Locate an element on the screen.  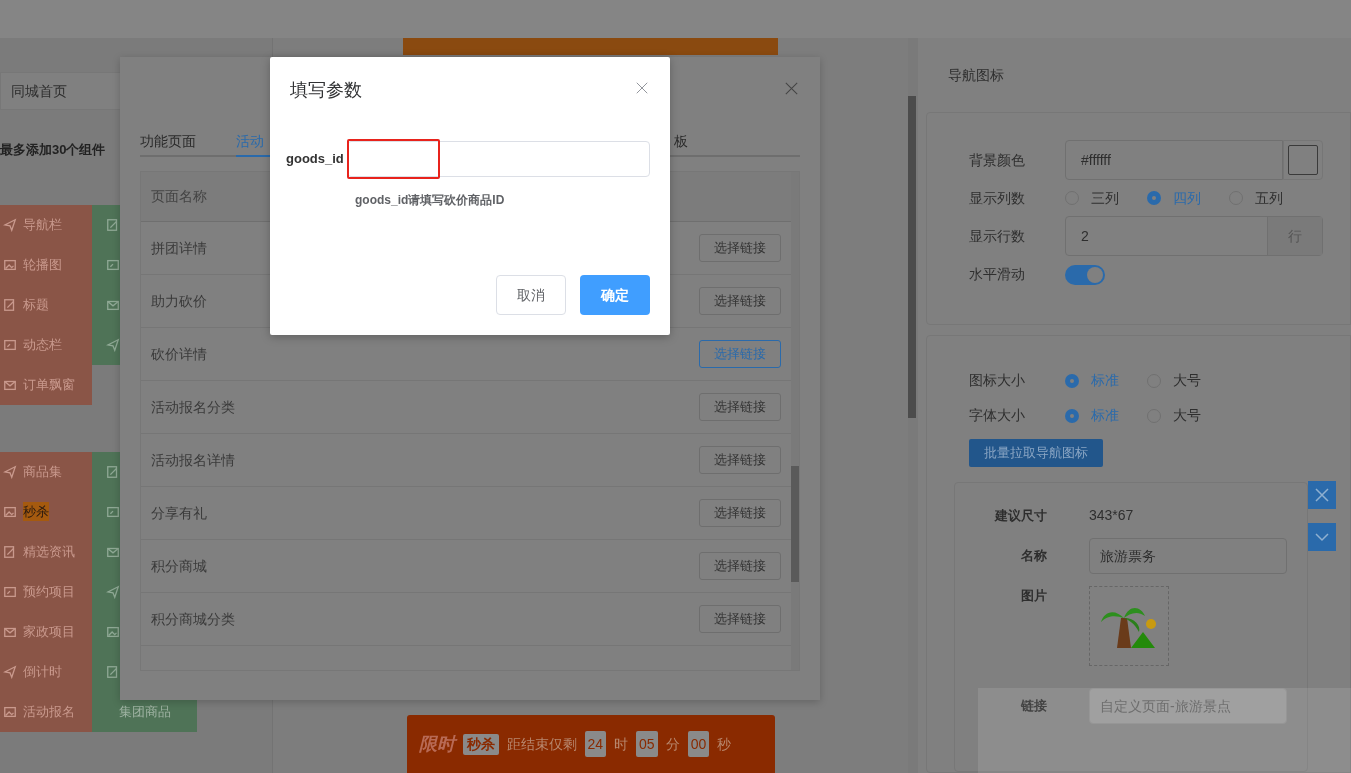
help-text: goods_id请填写砍价商品ID is located at coordinates (430, 200).